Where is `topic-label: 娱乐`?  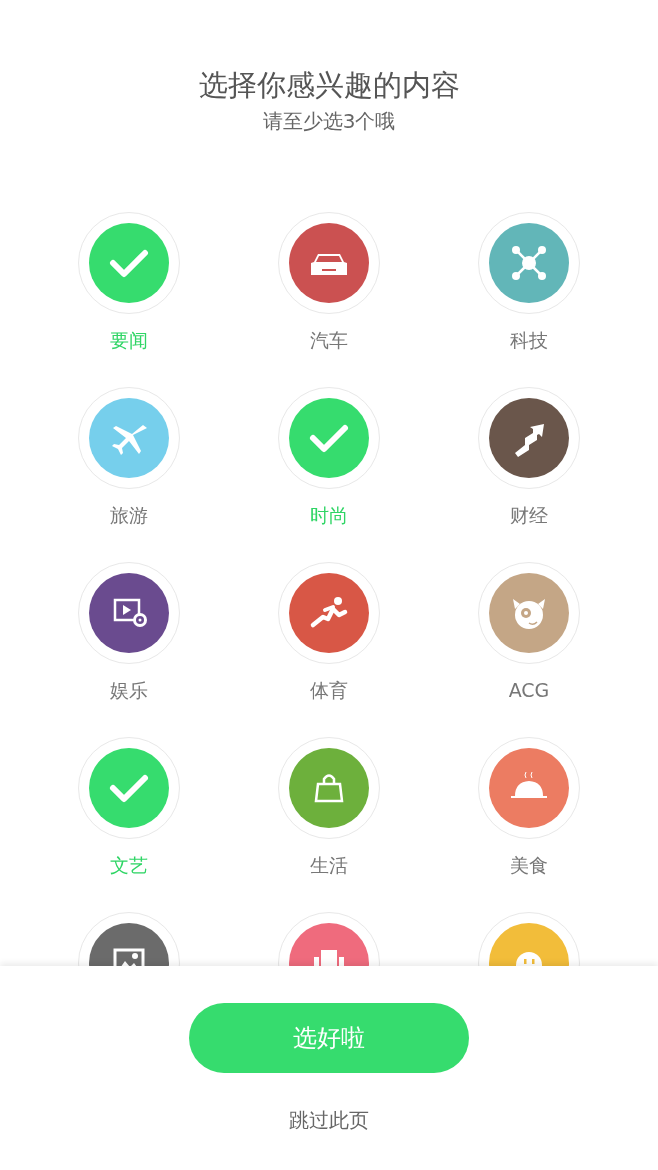 topic-label: 娱乐 is located at coordinates (129, 690).